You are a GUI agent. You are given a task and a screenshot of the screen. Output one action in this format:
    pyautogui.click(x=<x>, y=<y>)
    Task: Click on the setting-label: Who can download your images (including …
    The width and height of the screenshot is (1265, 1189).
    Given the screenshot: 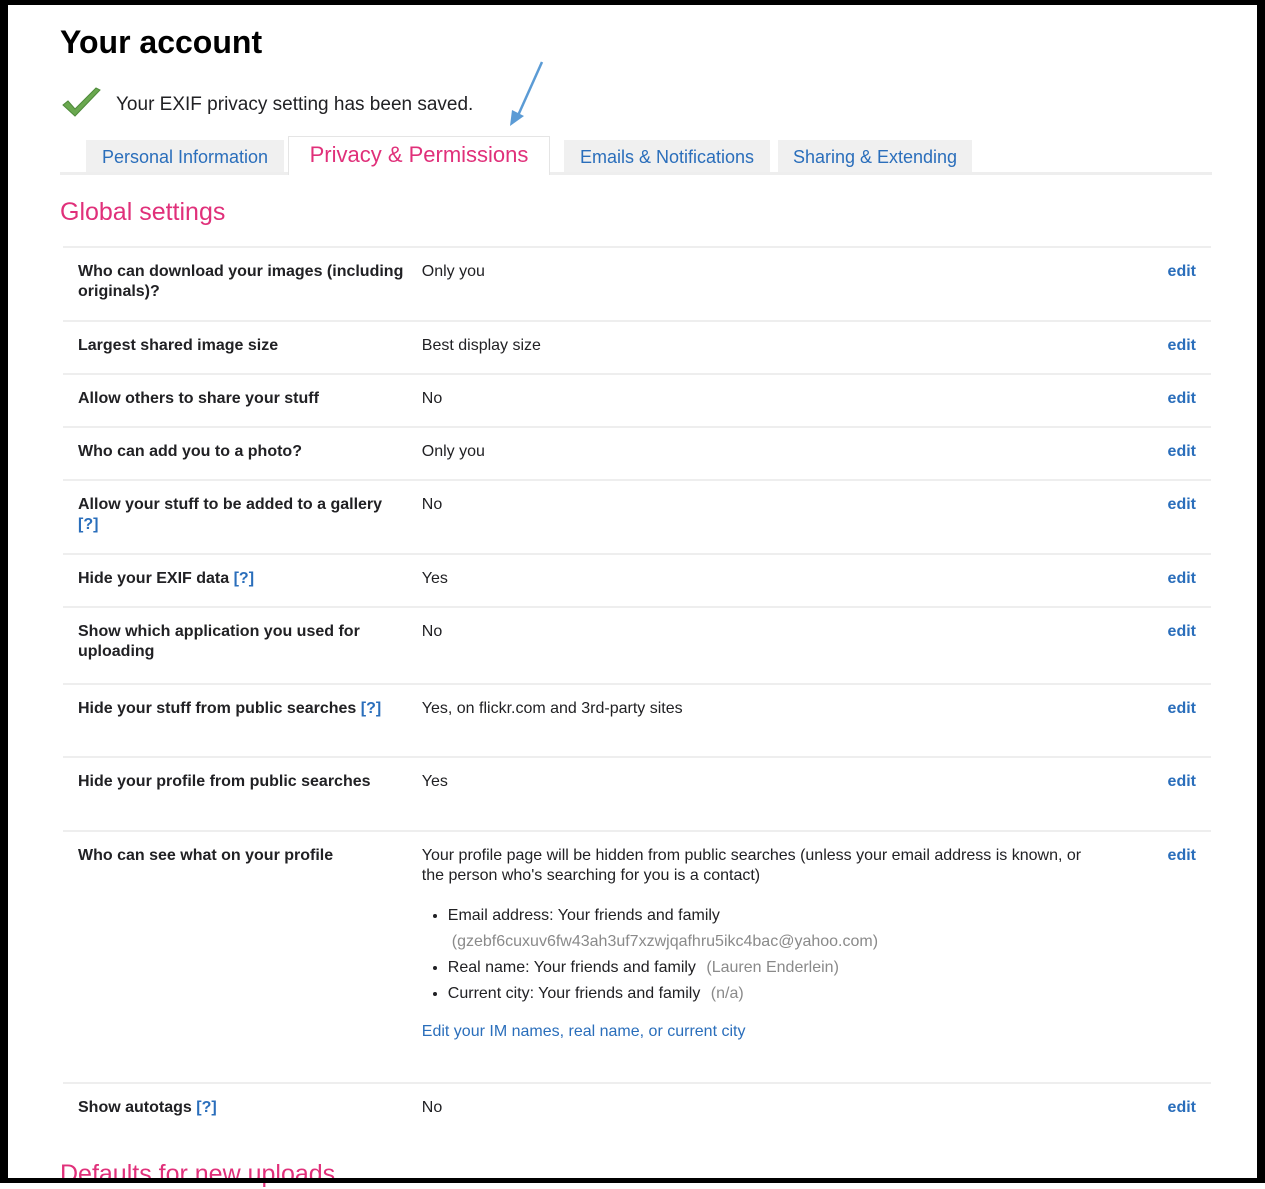 What is the action you would take?
    pyautogui.click(x=234, y=283)
    